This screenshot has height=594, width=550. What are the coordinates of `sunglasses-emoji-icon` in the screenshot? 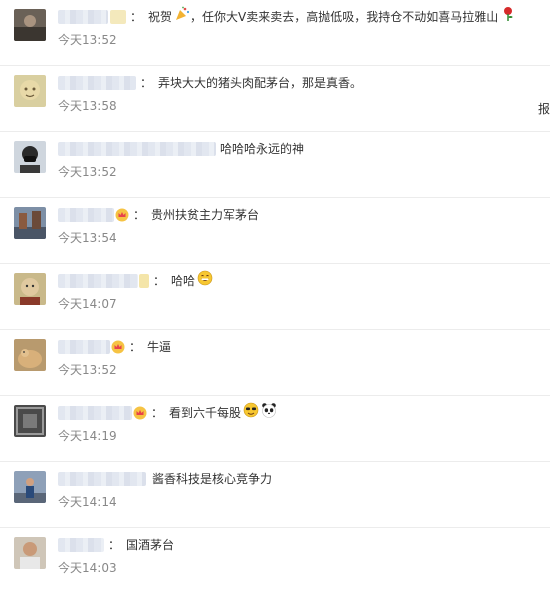 It's located at (251, 413).